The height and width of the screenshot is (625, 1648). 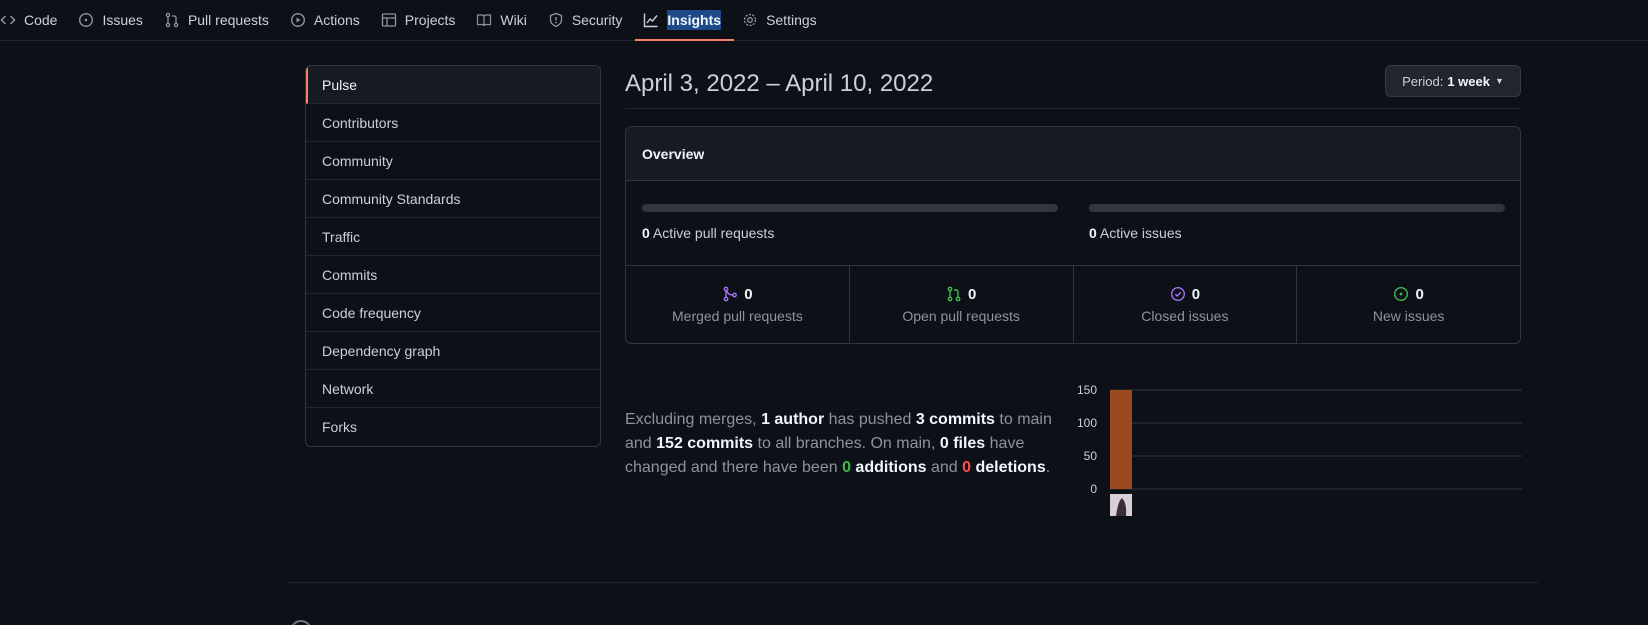 I want to click on active-prs-count: 0, so click(x=646, y=233).